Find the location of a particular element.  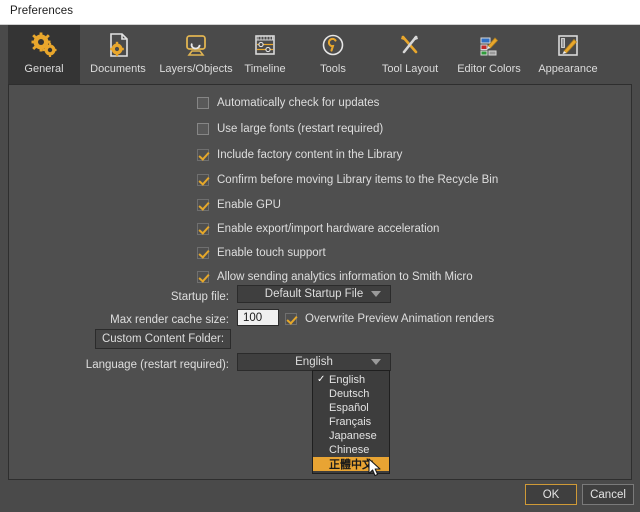

tab-appearance: Appearance is located at coordinates (568, 54).